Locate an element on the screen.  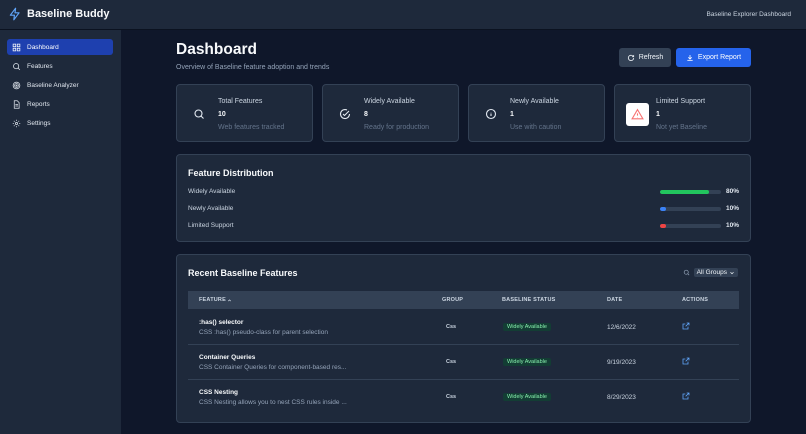
stat-desc: Not yet Baseline is located at coordinates (681, 127).